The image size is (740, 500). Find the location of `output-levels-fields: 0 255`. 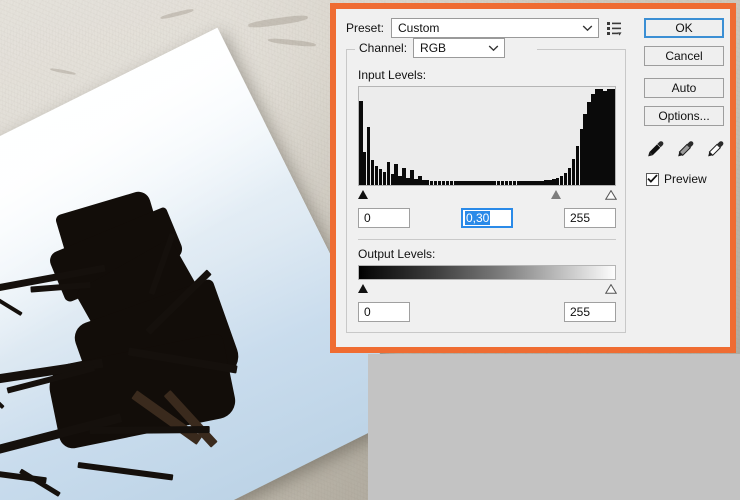

output-levels-fields: 0 255 is located at coordinates (487, 312).